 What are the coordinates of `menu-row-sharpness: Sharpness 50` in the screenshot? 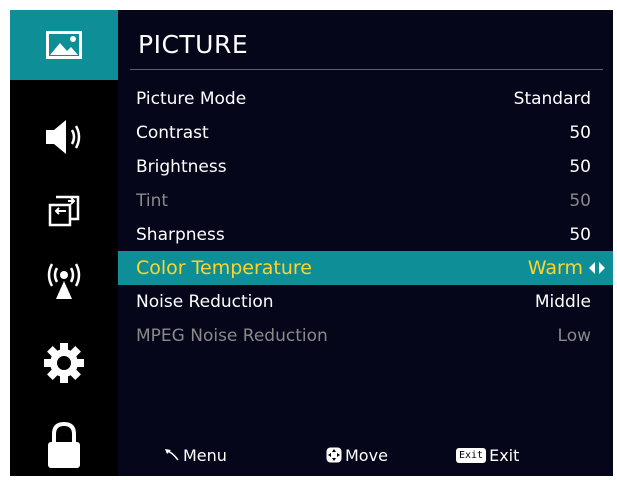 It's located at (365, 235).